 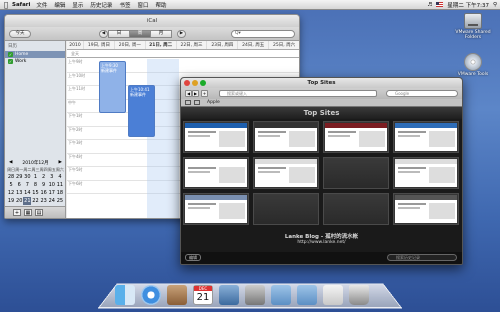 What do you see at coordinates (27, 201) in the screenshot?
I see `mini-day-cell: 21` at bounding box center [27, 201].